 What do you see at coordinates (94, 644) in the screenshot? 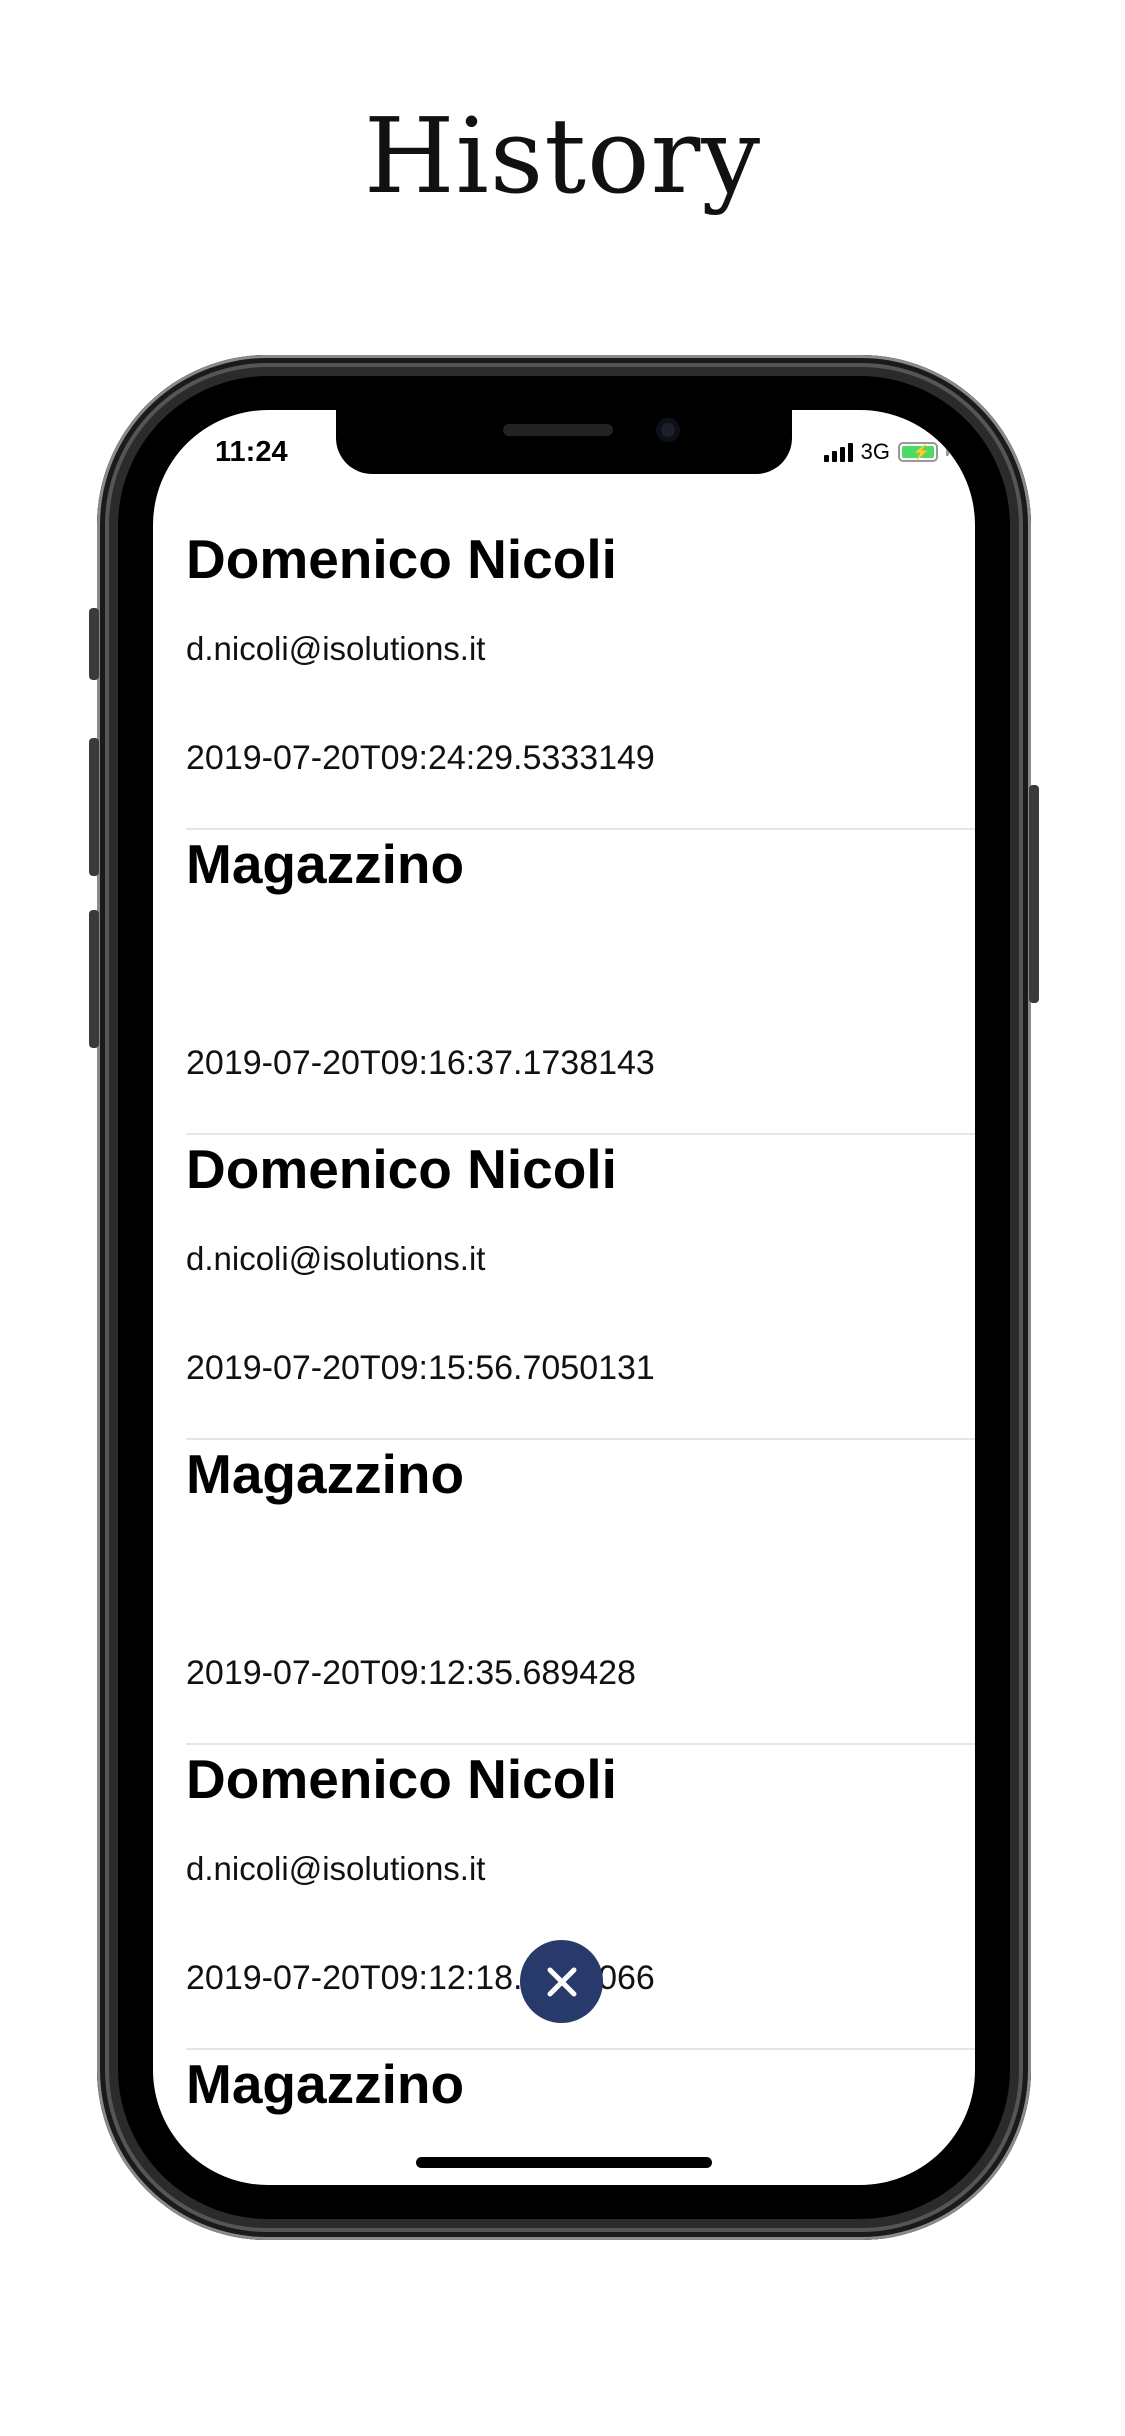
I see `mute-switch` at bounding box center [94, 644].